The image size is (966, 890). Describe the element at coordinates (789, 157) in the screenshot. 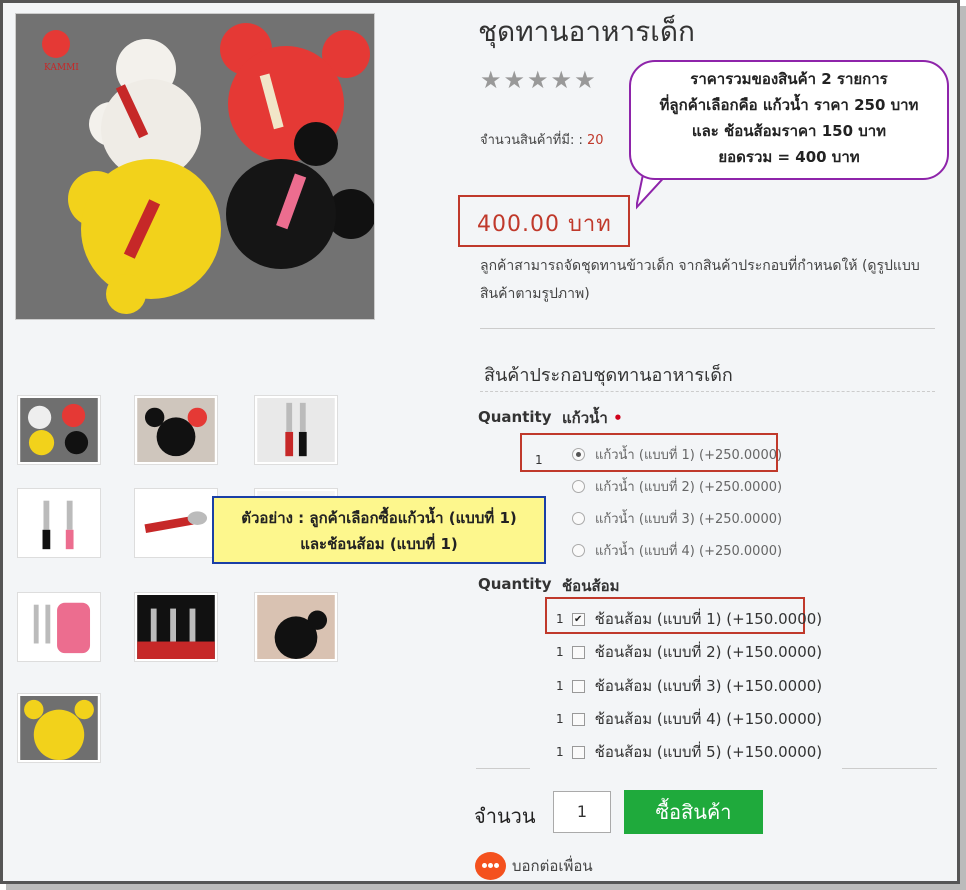

I see `callout-line: ยอดรวม = 400 บาท` at that location.